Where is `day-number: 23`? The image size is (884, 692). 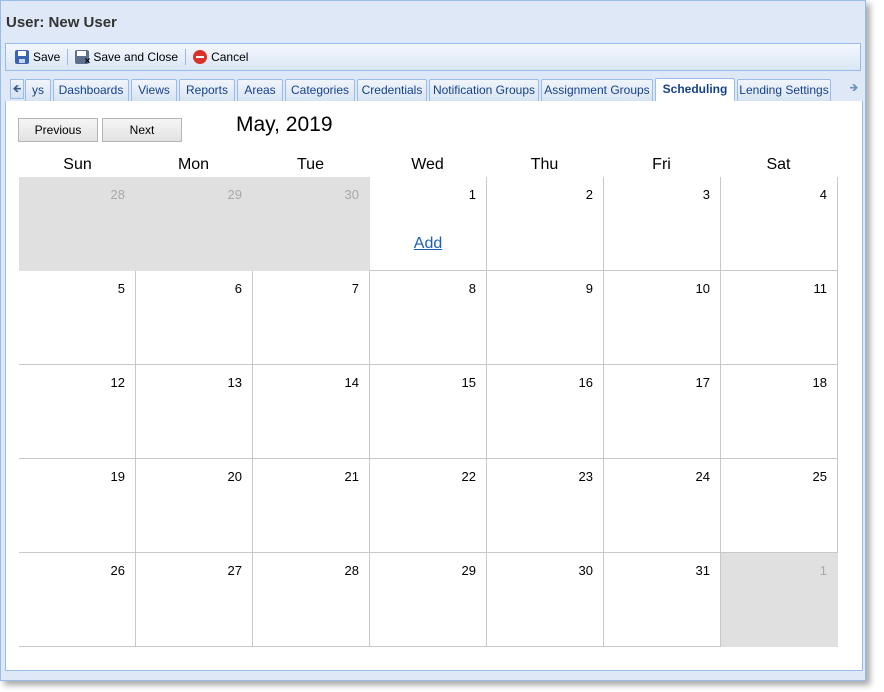
day-number: 23 is located at coordinates (585, 476).